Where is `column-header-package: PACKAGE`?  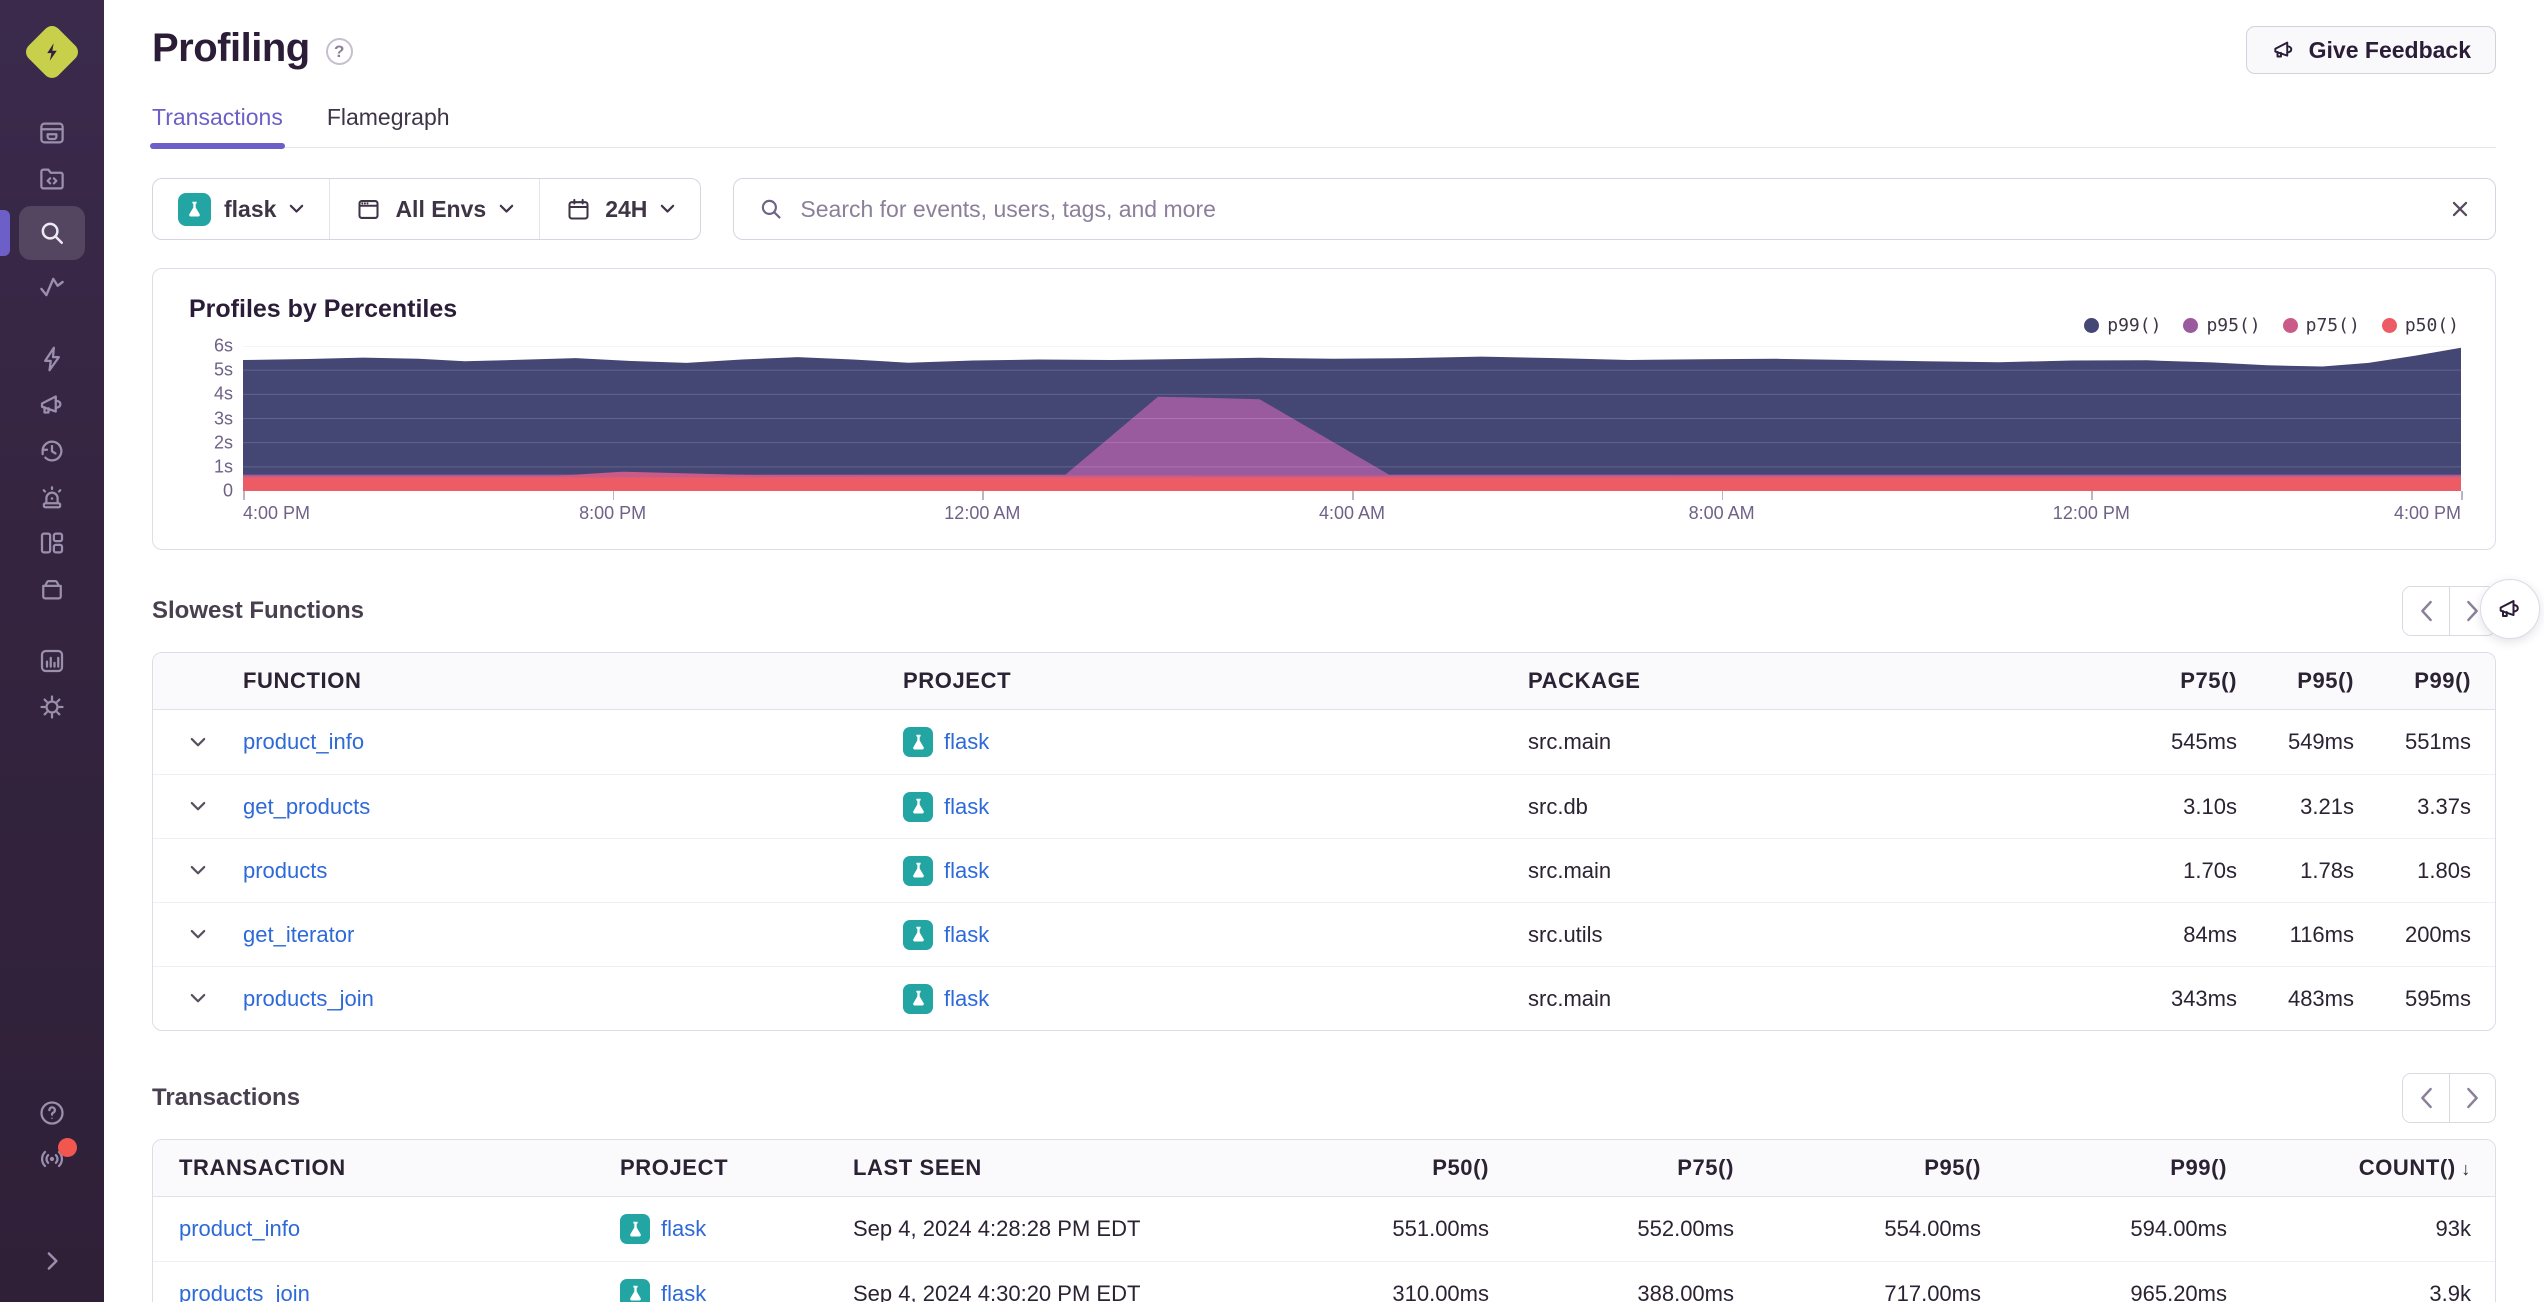 column-header-package: PACKAGE is located at coordinates (1824, 681).